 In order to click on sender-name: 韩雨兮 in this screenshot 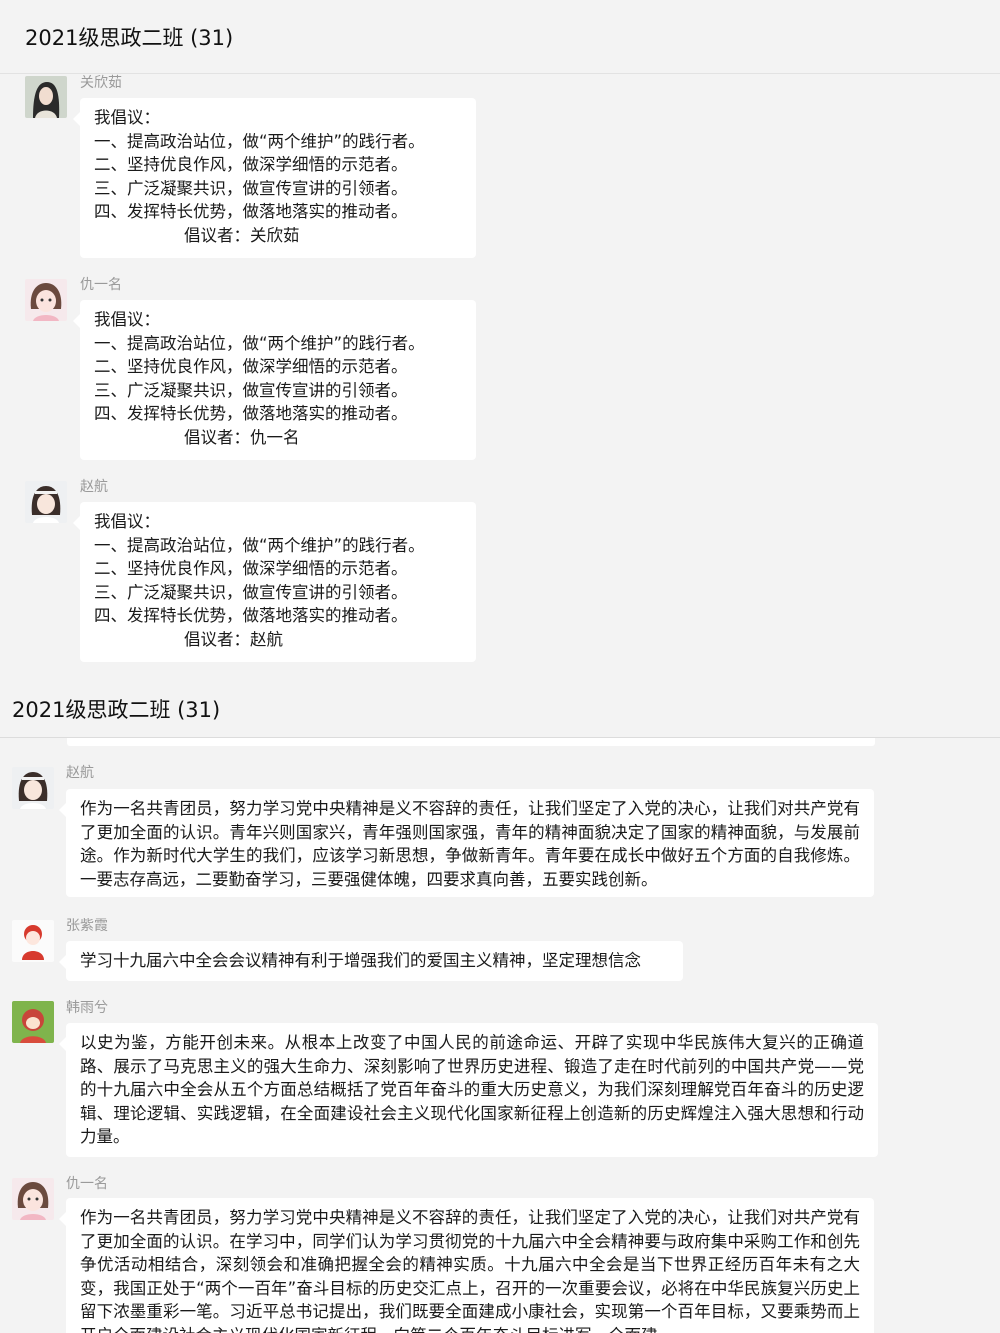, I will do `click(87, 1008)`.